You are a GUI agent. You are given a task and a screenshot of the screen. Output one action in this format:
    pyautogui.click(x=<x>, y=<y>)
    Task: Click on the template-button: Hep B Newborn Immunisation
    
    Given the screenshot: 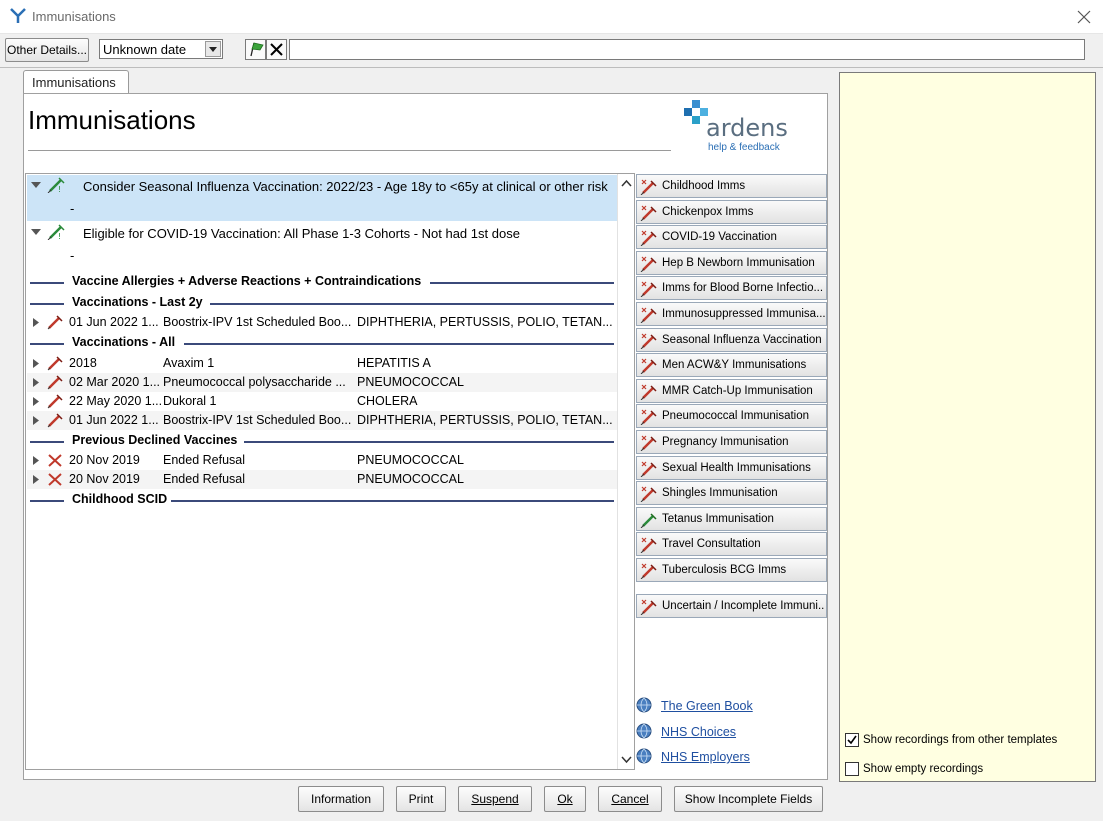 What is the action you would take?
    pyautogui.click(x=731, y=262)
    